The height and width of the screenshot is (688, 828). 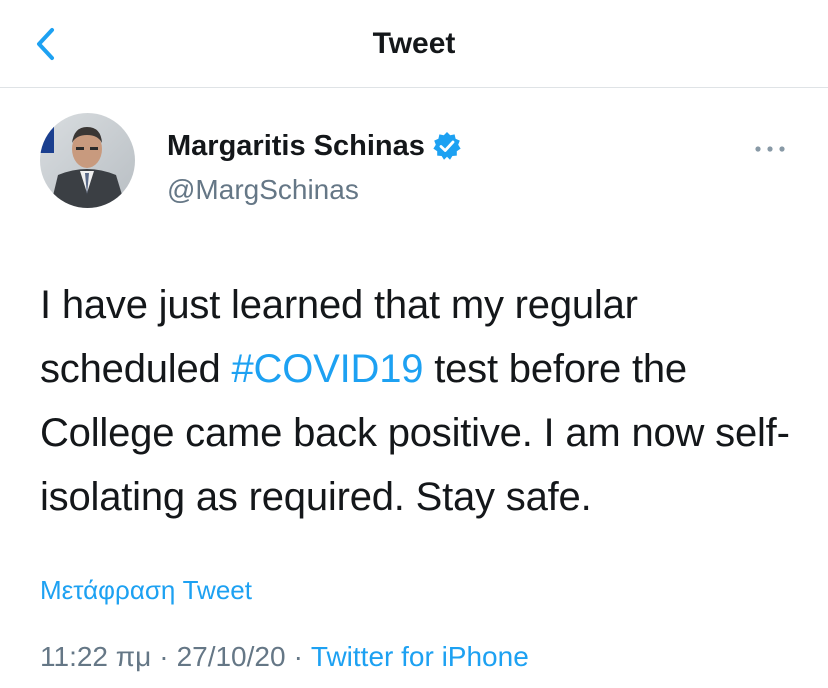 What do you see at coordinates (296, 146) in the screenshot?
I see `author-name: Margaritis Schinas` at bounding box center [296, 146].